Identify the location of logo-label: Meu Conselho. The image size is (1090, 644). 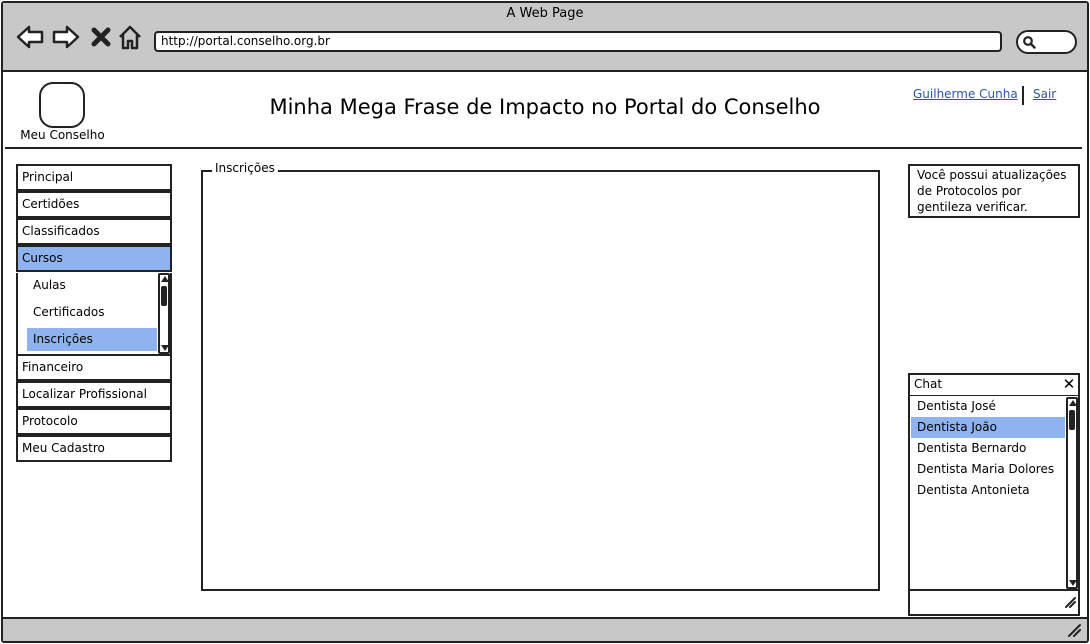
(62, 135).